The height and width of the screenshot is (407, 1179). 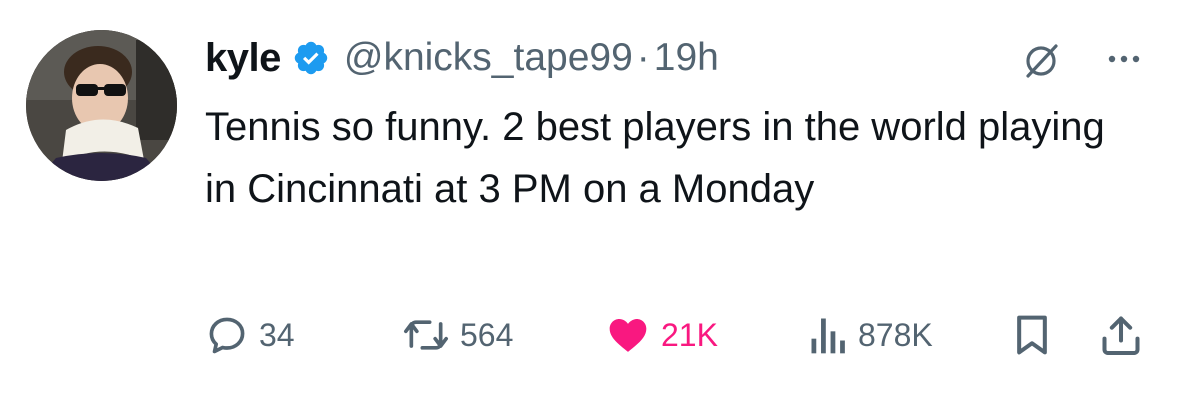 I want to click on bookmark-button, so click(x=1032, y=335).